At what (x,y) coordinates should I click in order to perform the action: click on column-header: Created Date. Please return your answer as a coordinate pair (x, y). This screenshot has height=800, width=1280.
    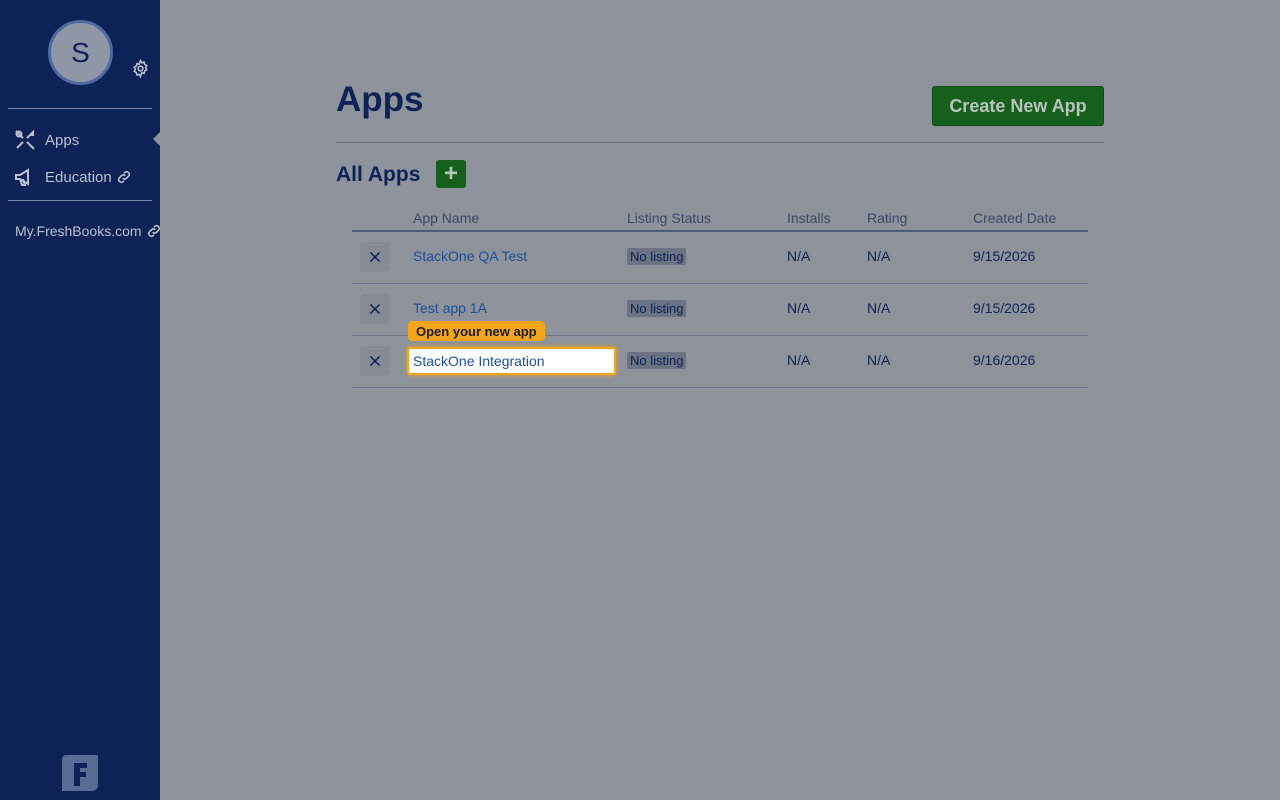
    Looking at the image, I should click on (1015, 218).